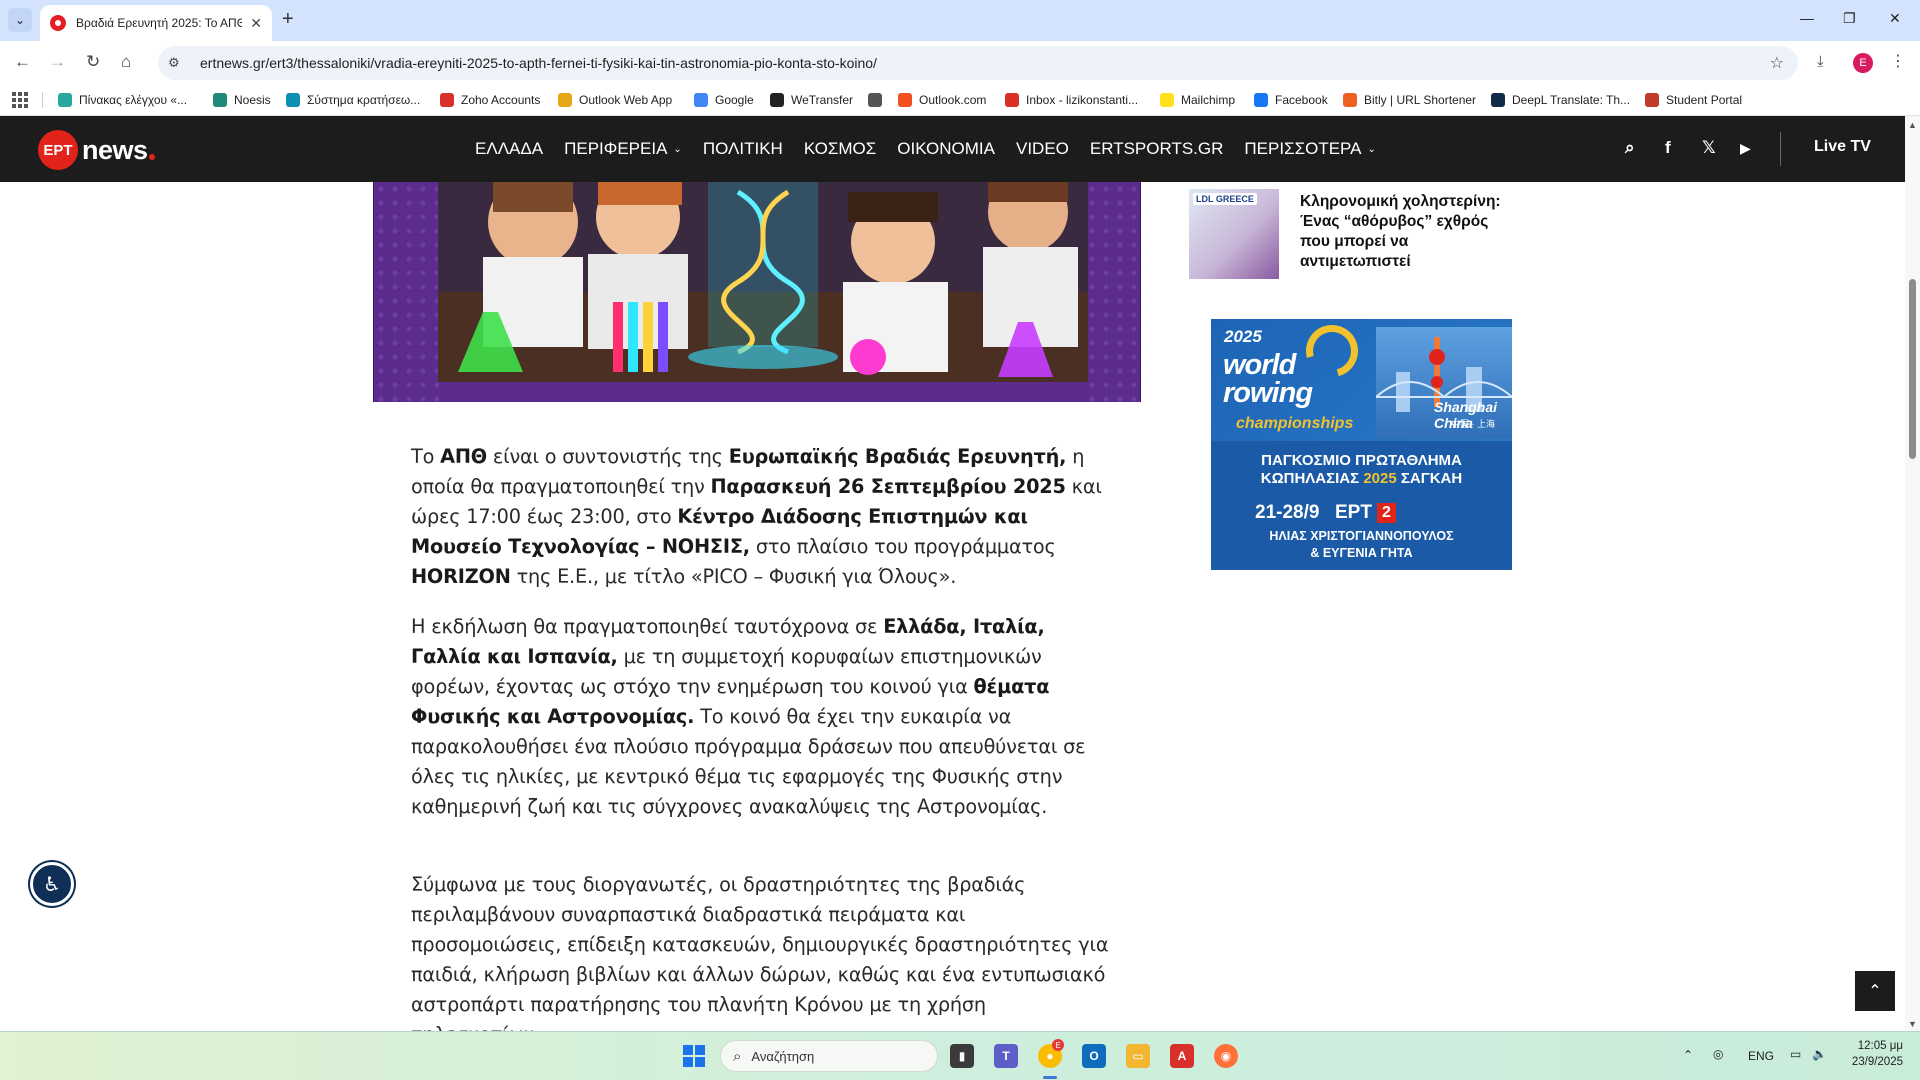 The image size is (1920, 1080). What do you see at coordinates (1208, 100) in the screenshot?
I see `bookmark-label: Mailchimp` at bounding box center [1208, 100].